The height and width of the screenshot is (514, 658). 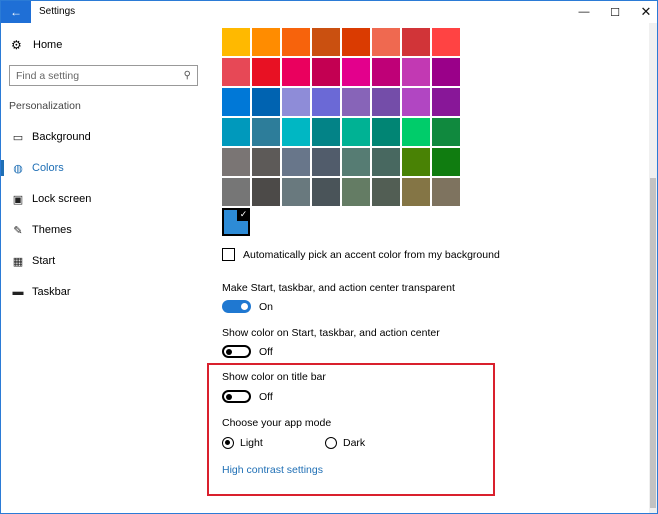 What do you see at coordinates (653, 343) in the screenshot?
I see `scroll-thumb` at bounding box center [653, 343].